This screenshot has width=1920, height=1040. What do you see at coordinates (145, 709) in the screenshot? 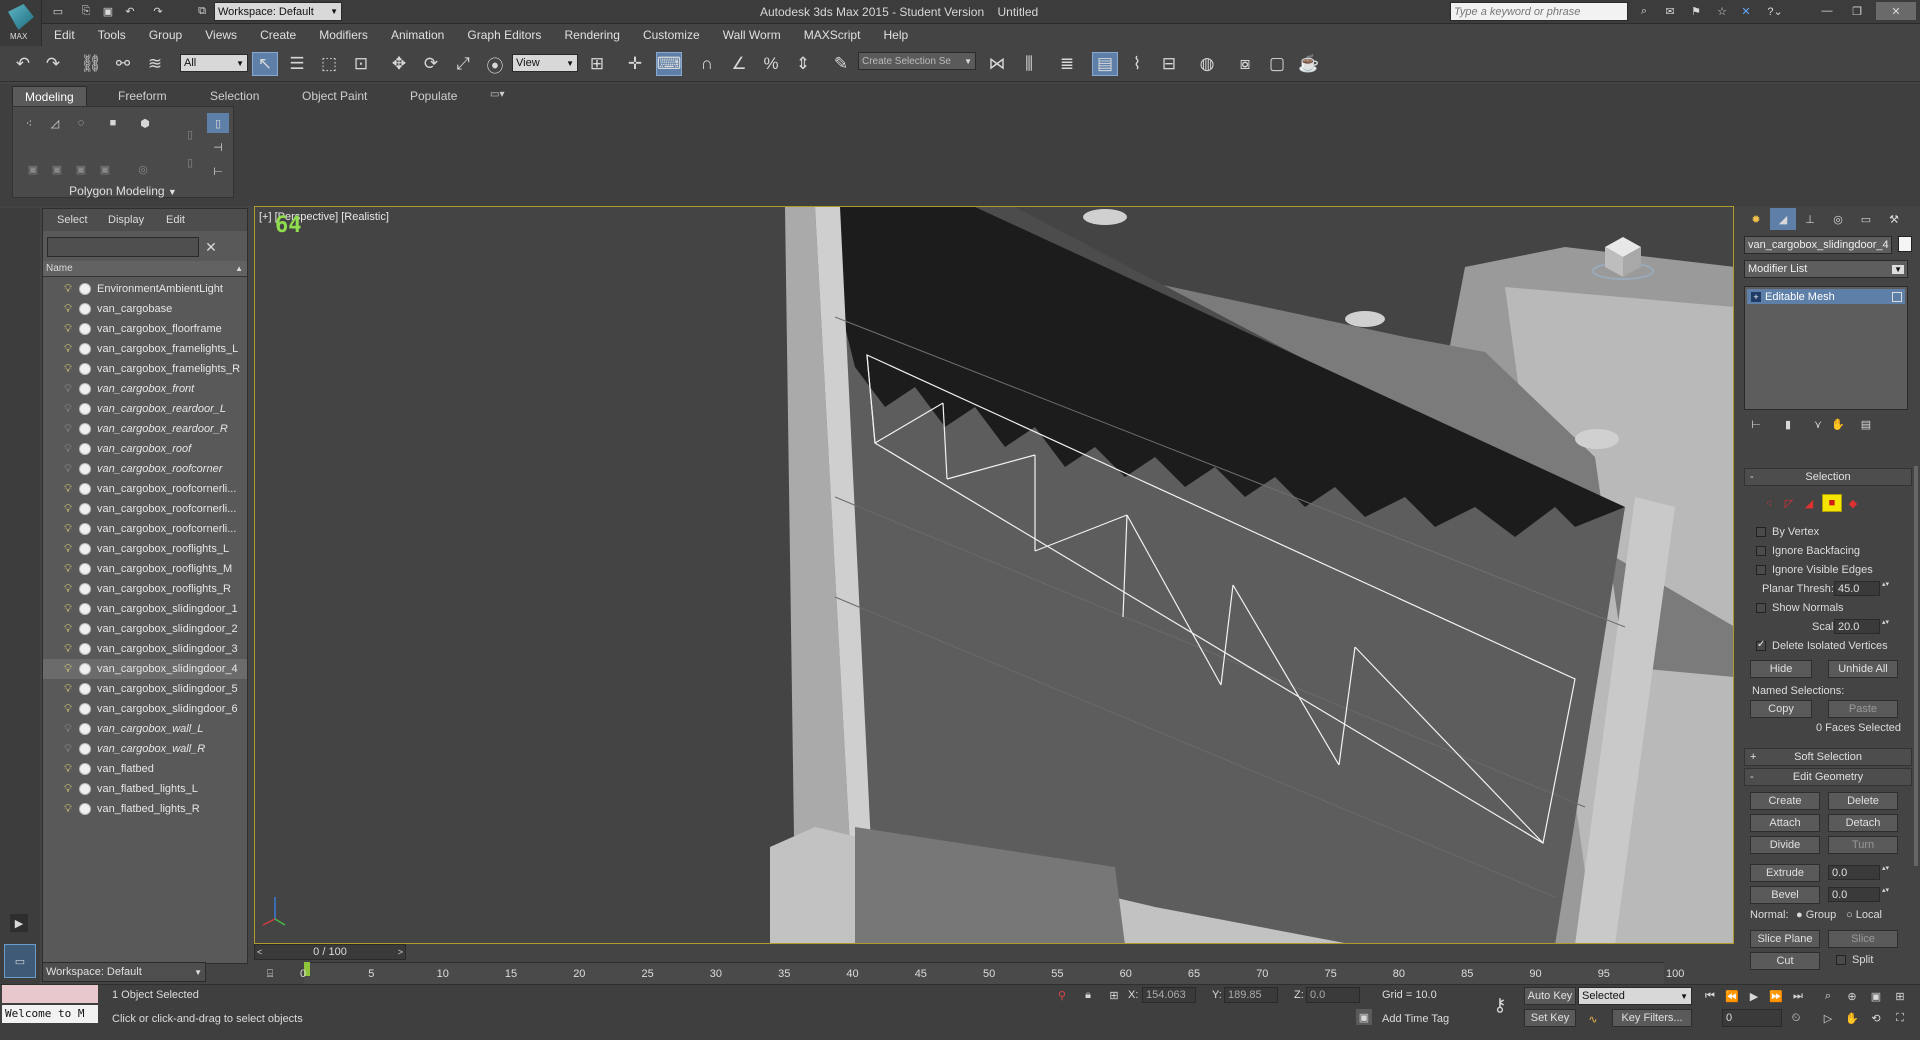
I see `scene-tree-row: 💡︎ van_cargobox_slidingdoor_6` at bounding box center [145, 709].